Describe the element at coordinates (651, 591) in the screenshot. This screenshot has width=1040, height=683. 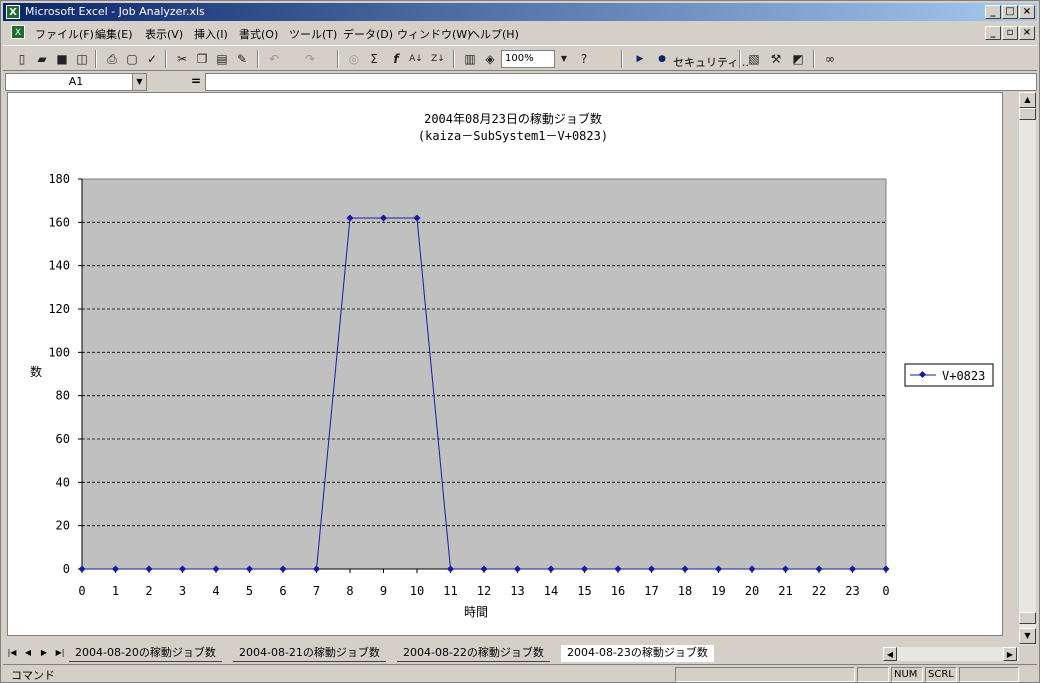
I see `x-tick-label: 17` at that location.